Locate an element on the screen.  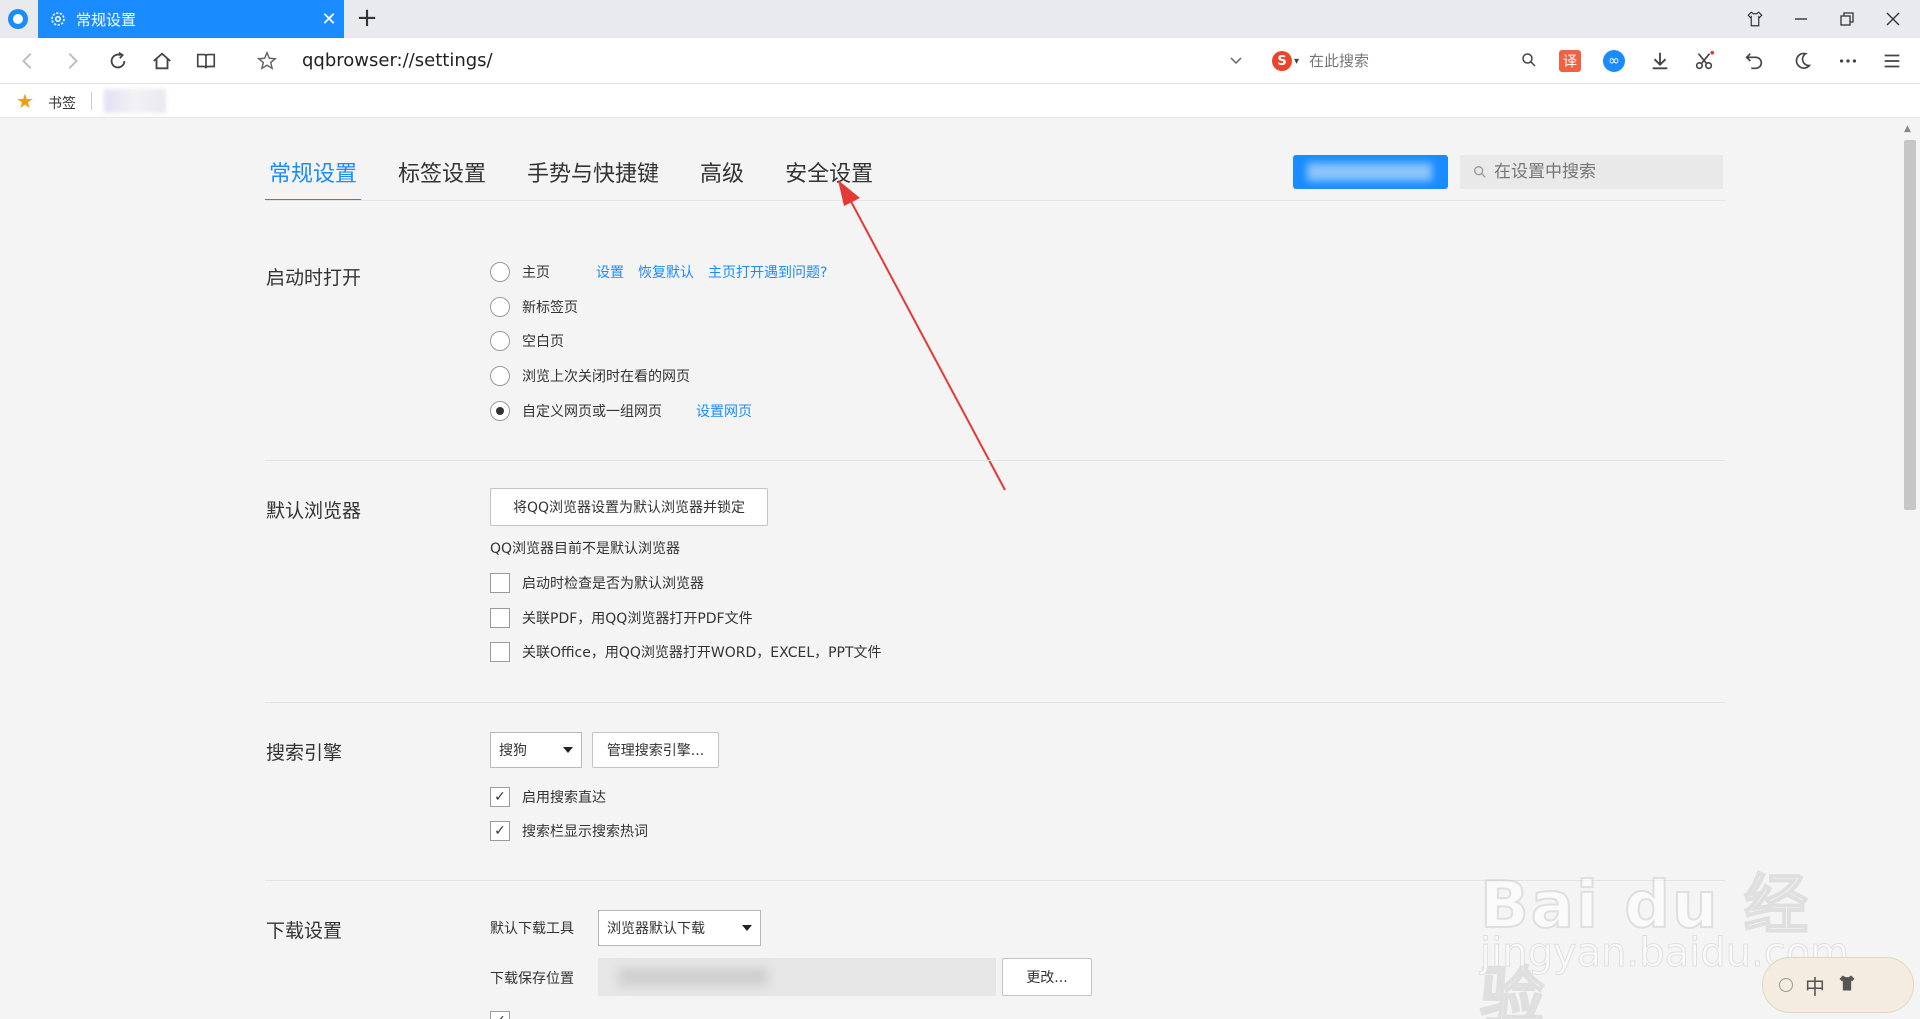
settings-search-input is located at coordinates (1604, 172).